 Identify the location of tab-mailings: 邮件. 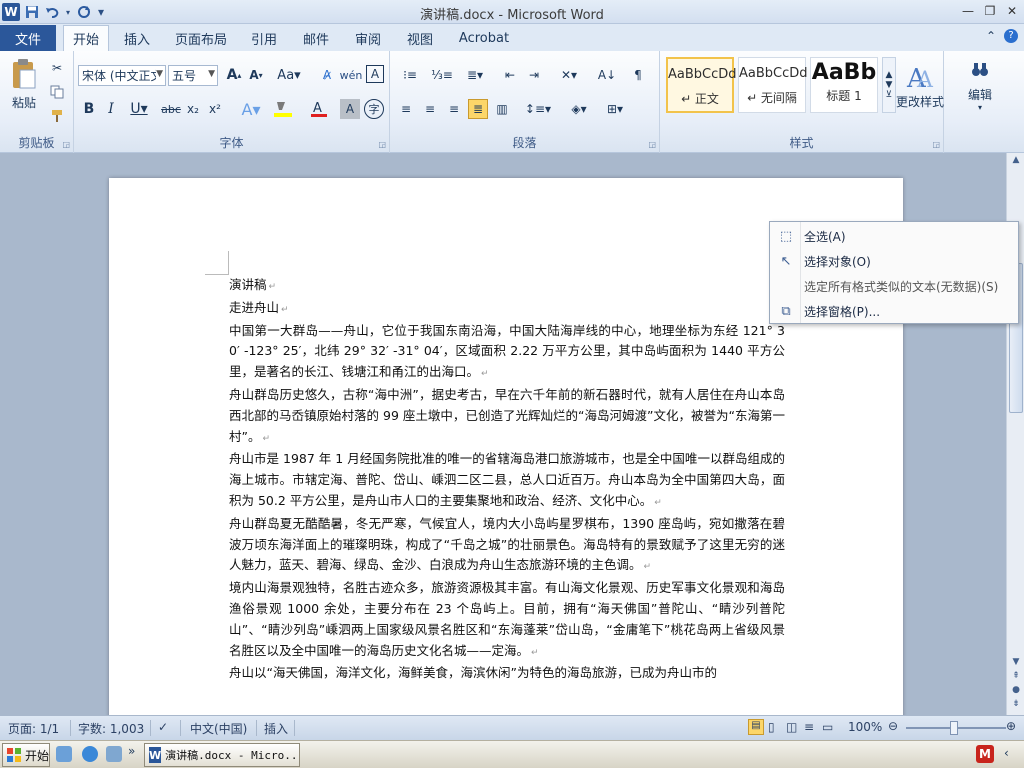
(316, 38).